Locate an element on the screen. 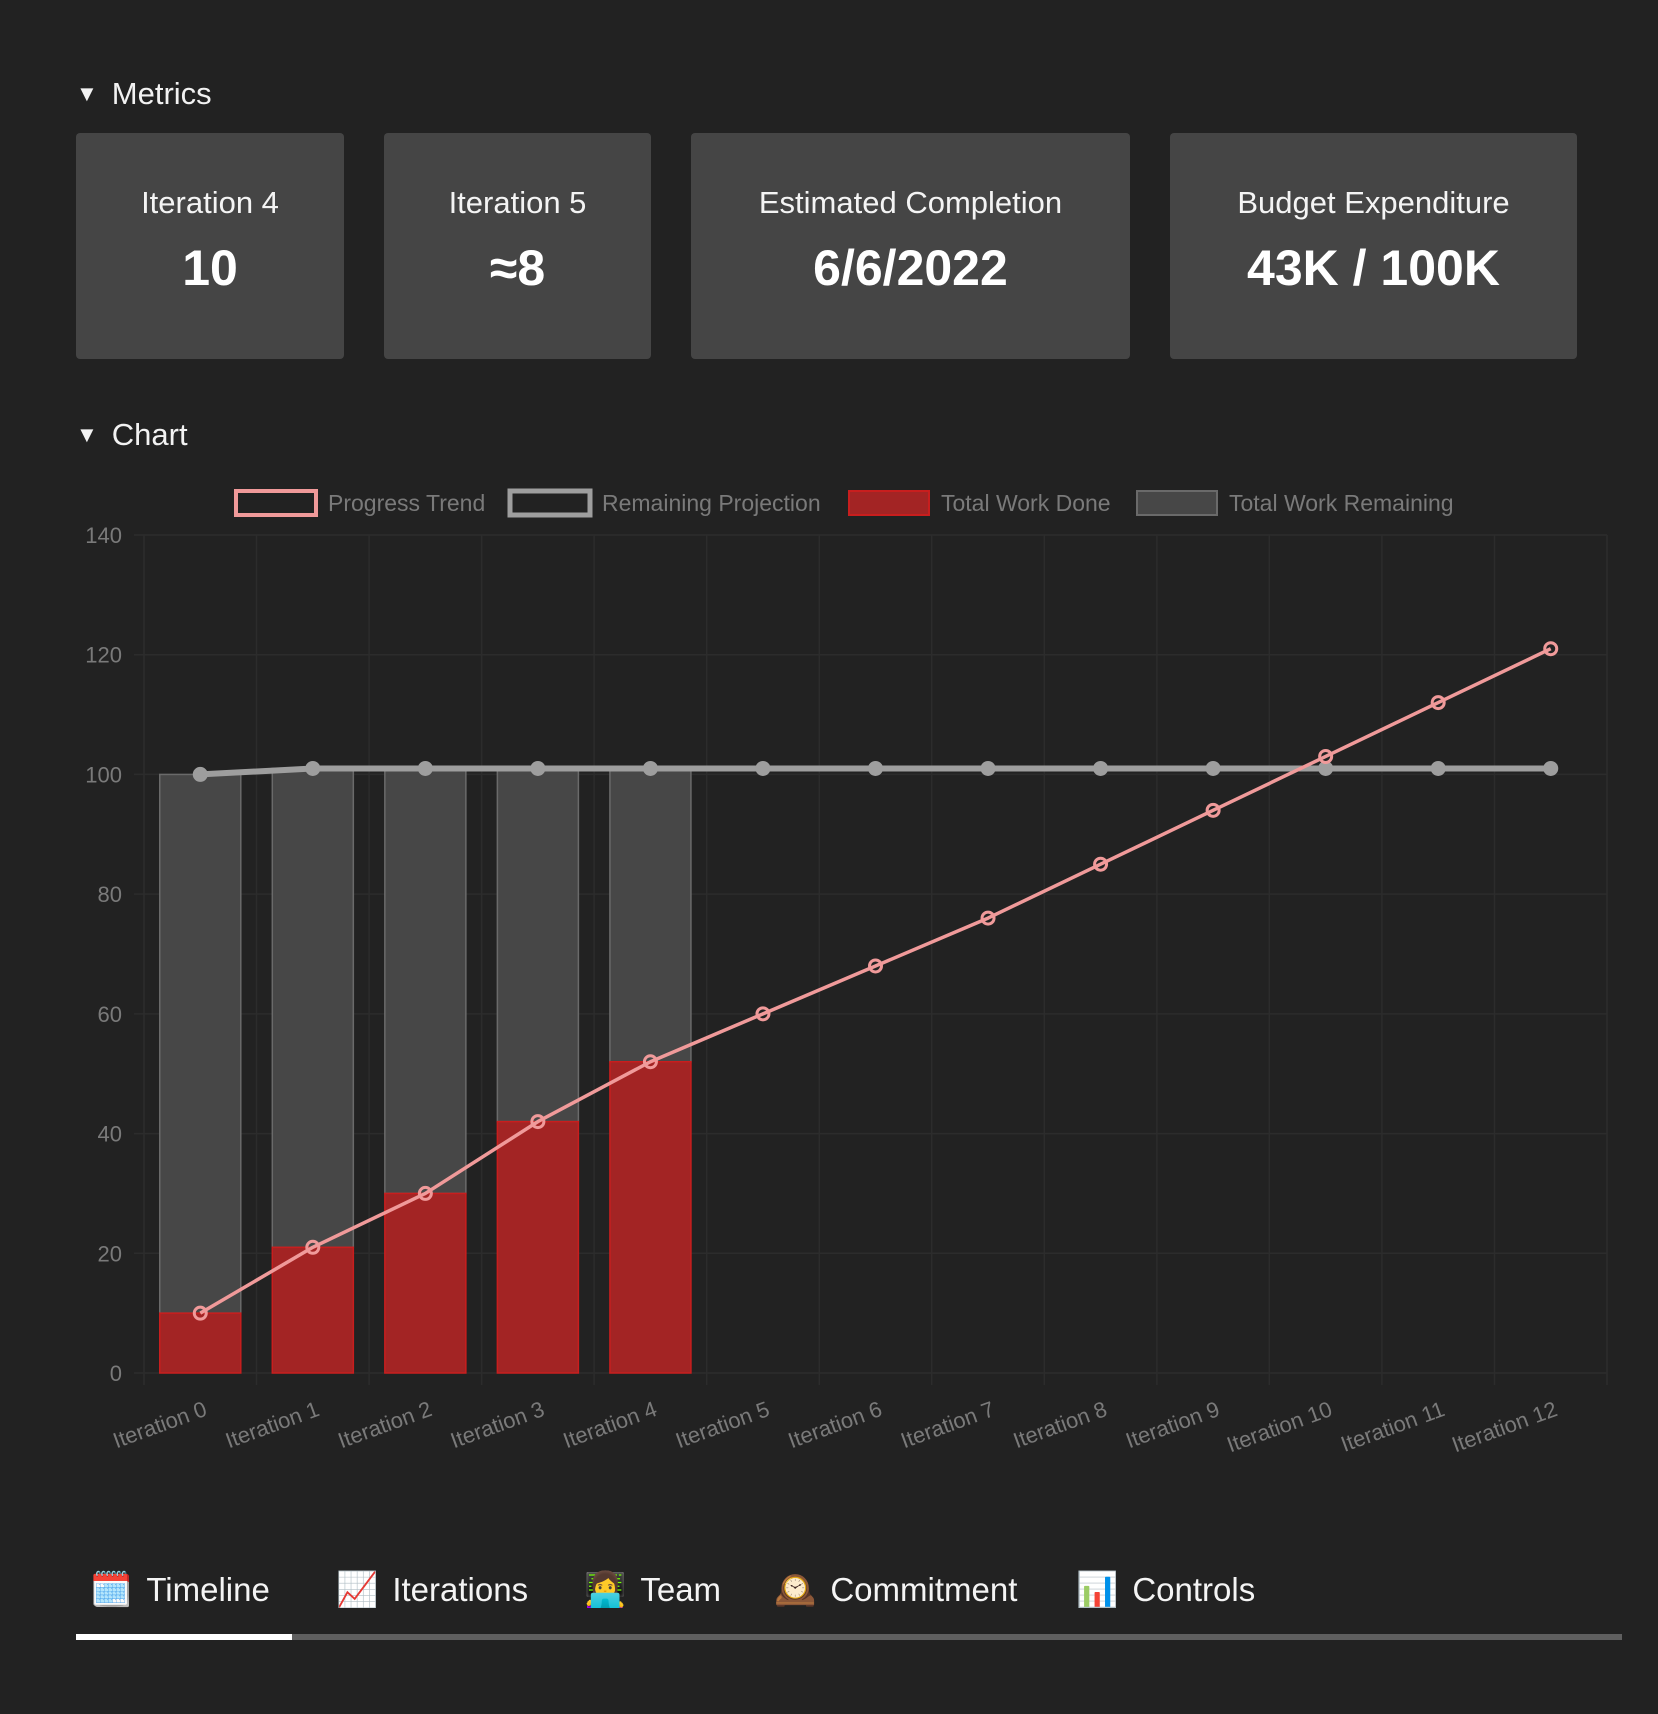  x-tick-label: Iteration 5 is located at coordinates (722, 1424).